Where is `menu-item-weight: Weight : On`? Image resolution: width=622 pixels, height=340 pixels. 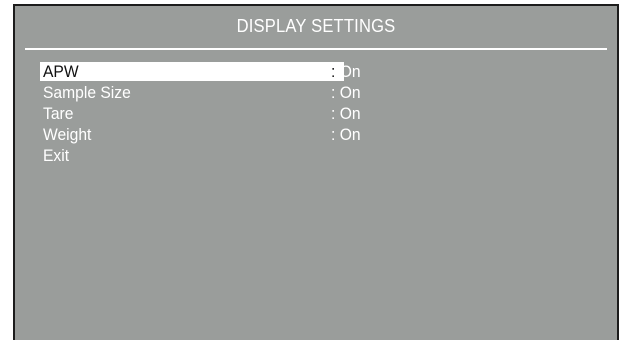 menu-item-weight: Weight : On is located at coordinates (207, 134).